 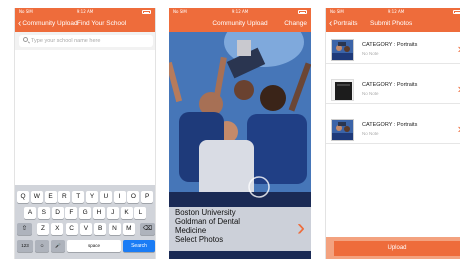 What do you see at coordinates (139, 246) in the screenshot?
I see `search-key: Search` at bounding box center [139, 246].